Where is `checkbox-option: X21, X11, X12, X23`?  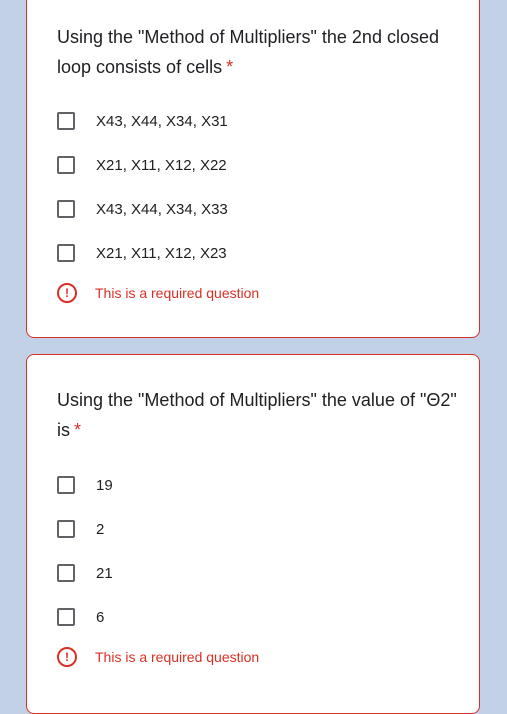 checkbox-option: X21, X11, X12, X23 is located at coordinates (142, 253).